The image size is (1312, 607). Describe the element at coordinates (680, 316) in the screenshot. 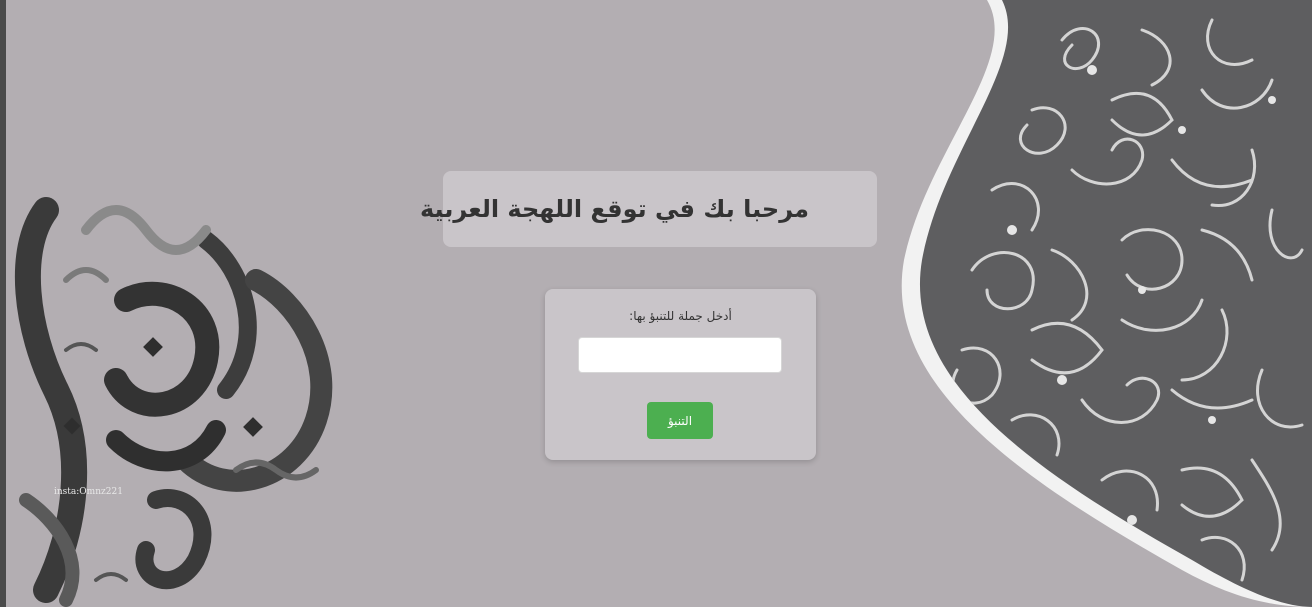

I see `sentence-prompt-label: :أدخل جملة للتنبؤ بها` at that location.